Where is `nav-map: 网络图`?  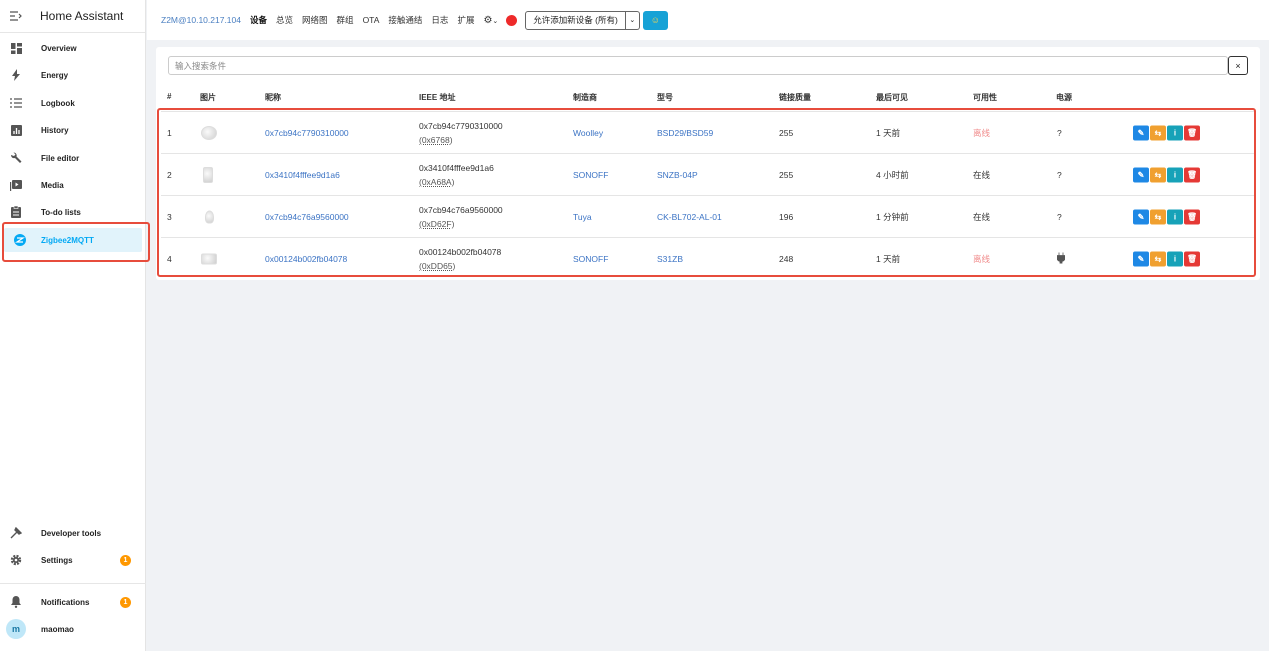 nav-map: 网络图 is located at coordinates (315, 20).